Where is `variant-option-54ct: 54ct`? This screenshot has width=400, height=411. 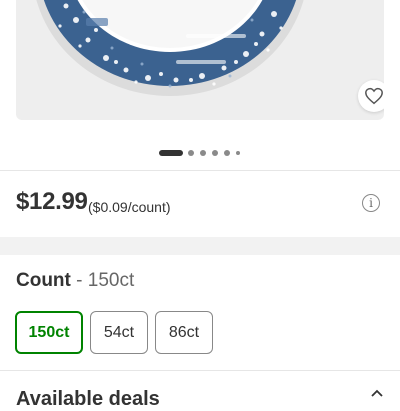
variant-option-54ct: 54ct is located at coordinates (119, 332).